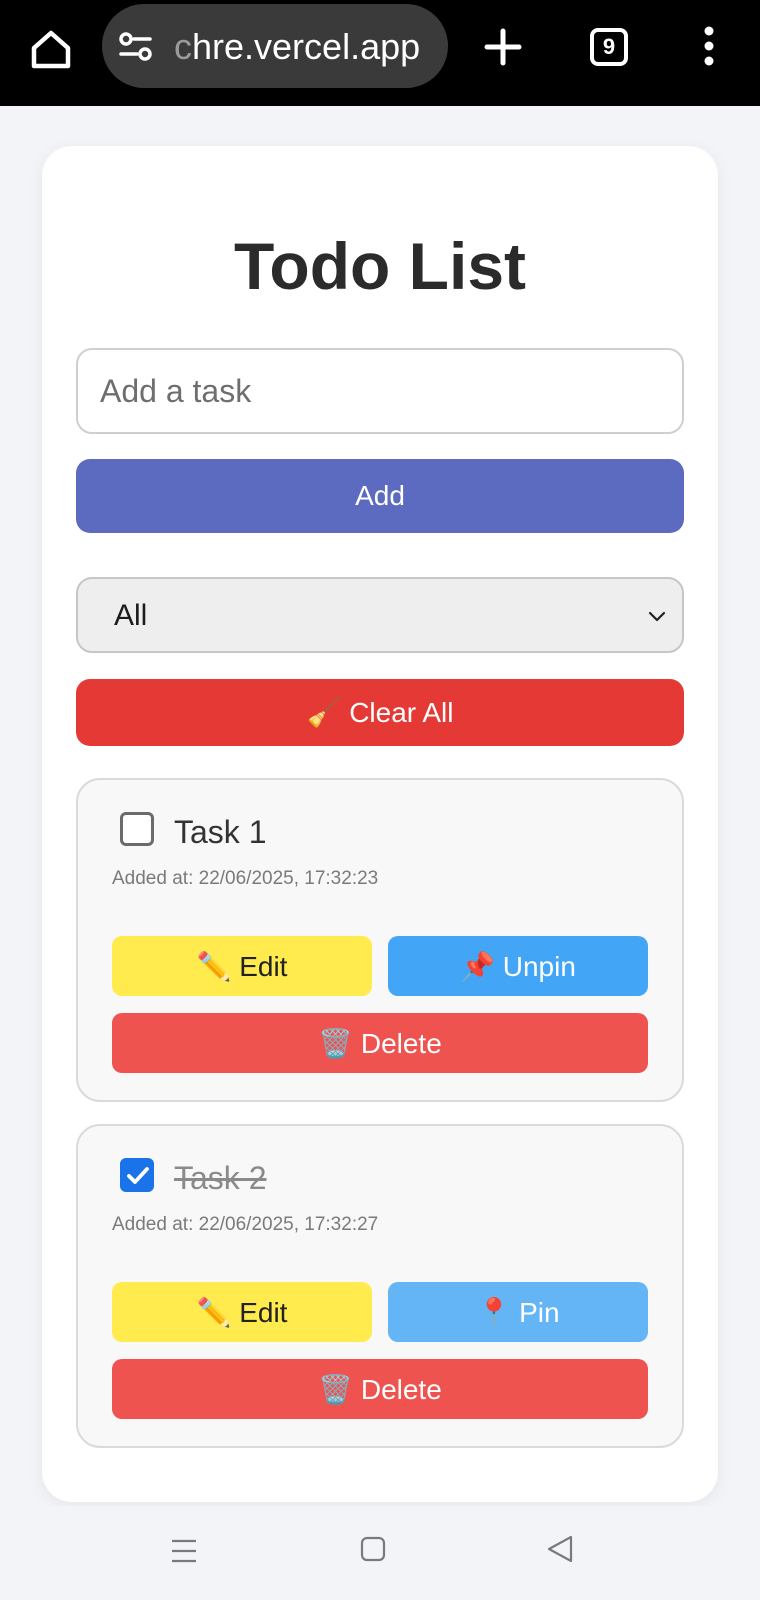  Describe the element at coordinates (518, 1312) in the screenshot. I see `pin-button: 📍 Pin` at that location.